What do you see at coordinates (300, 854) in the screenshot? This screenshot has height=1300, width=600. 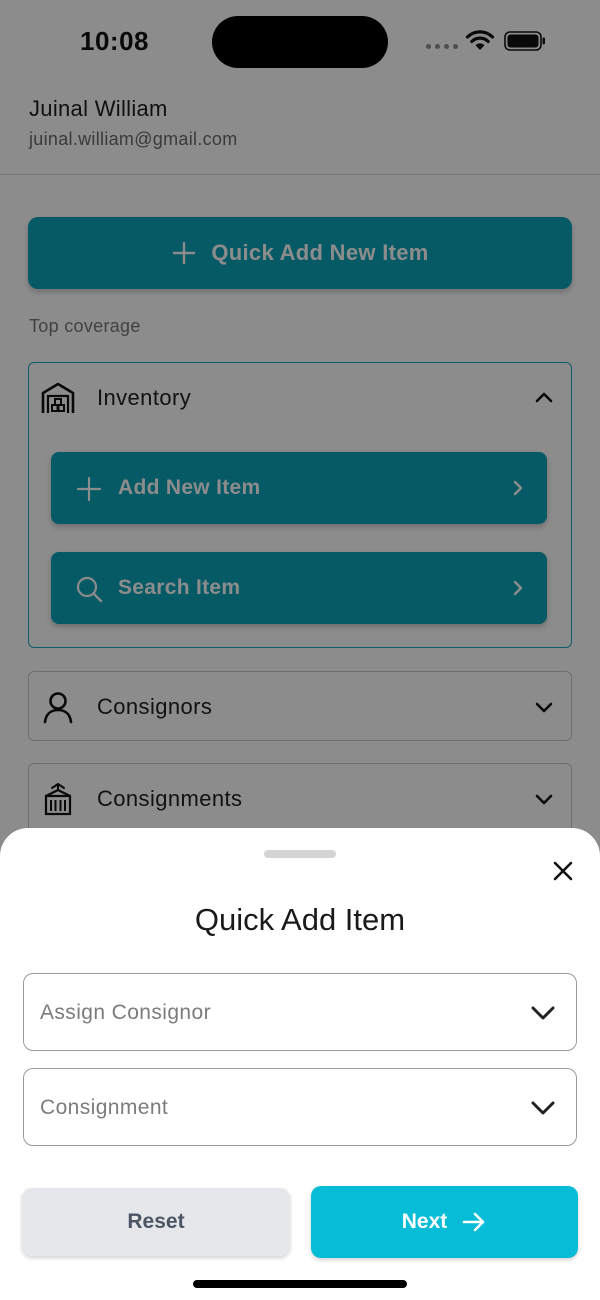 I see `sheet-grabber` at bounding box center [300, 854].